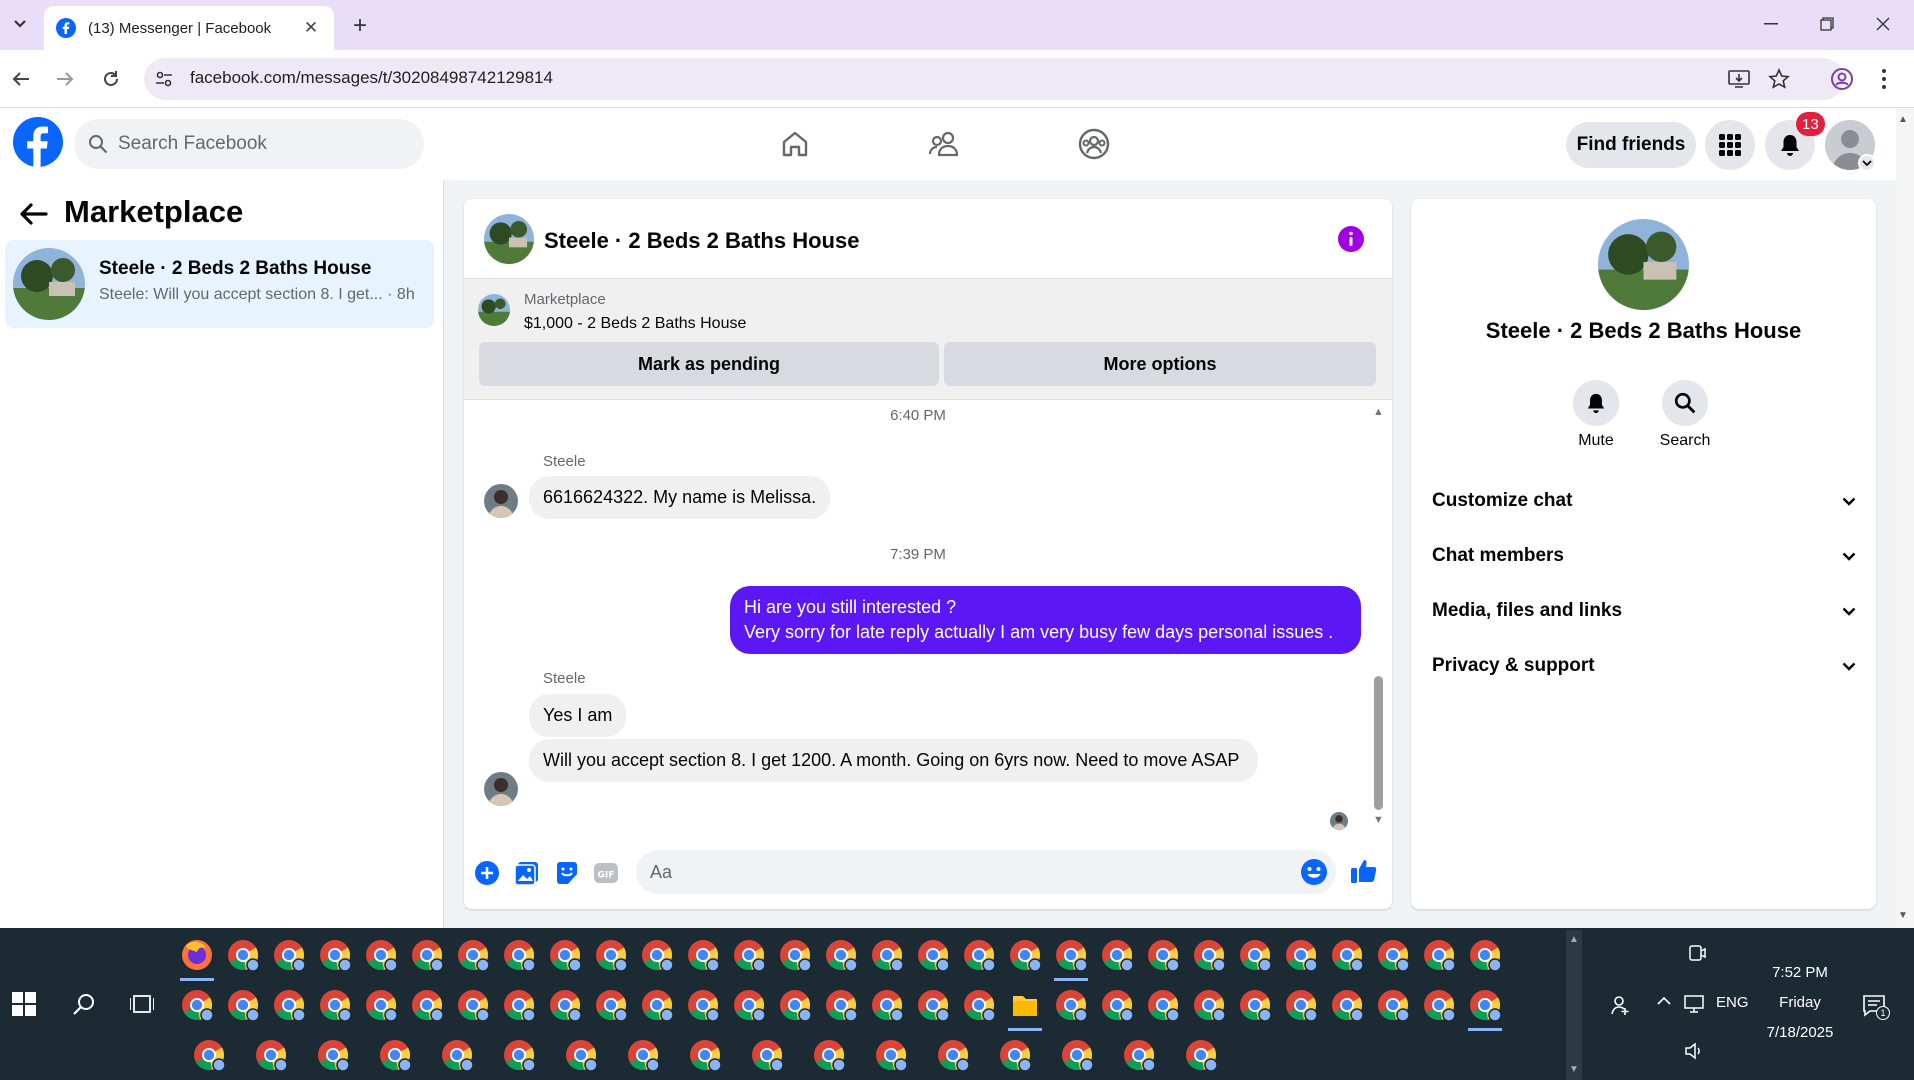 The width and height of the screenshot is (1914, 1080). What do you see at coordinates (1574, 939) in the screenshot?
I see `taskbar-scroll-up: ▲` at bounding box center [1574, 939].